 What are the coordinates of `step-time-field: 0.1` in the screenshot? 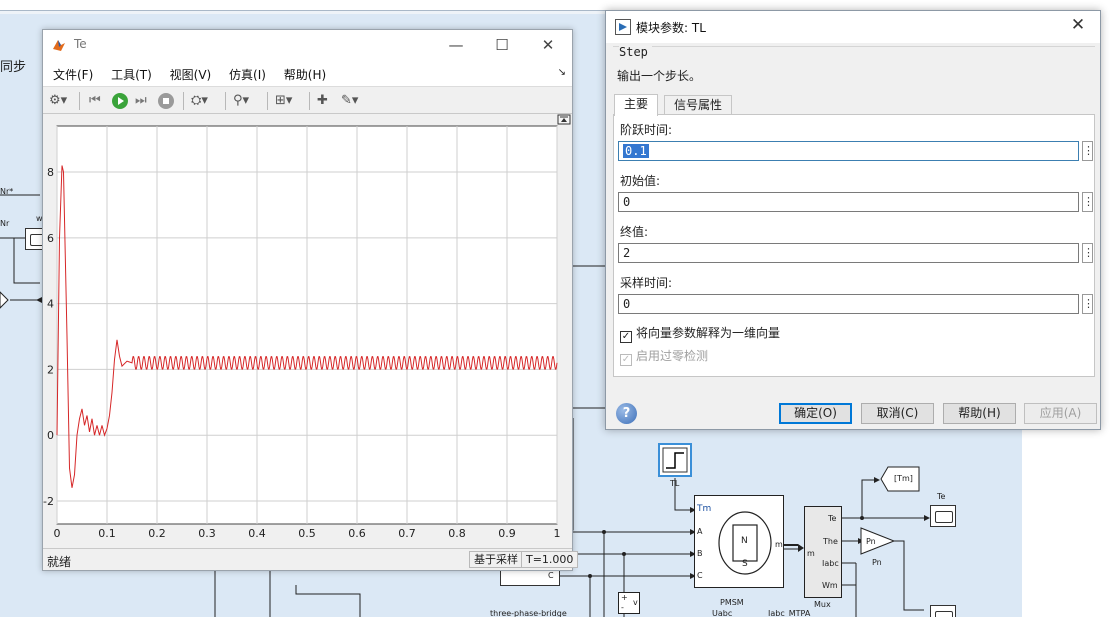 It's located at (848, 151).